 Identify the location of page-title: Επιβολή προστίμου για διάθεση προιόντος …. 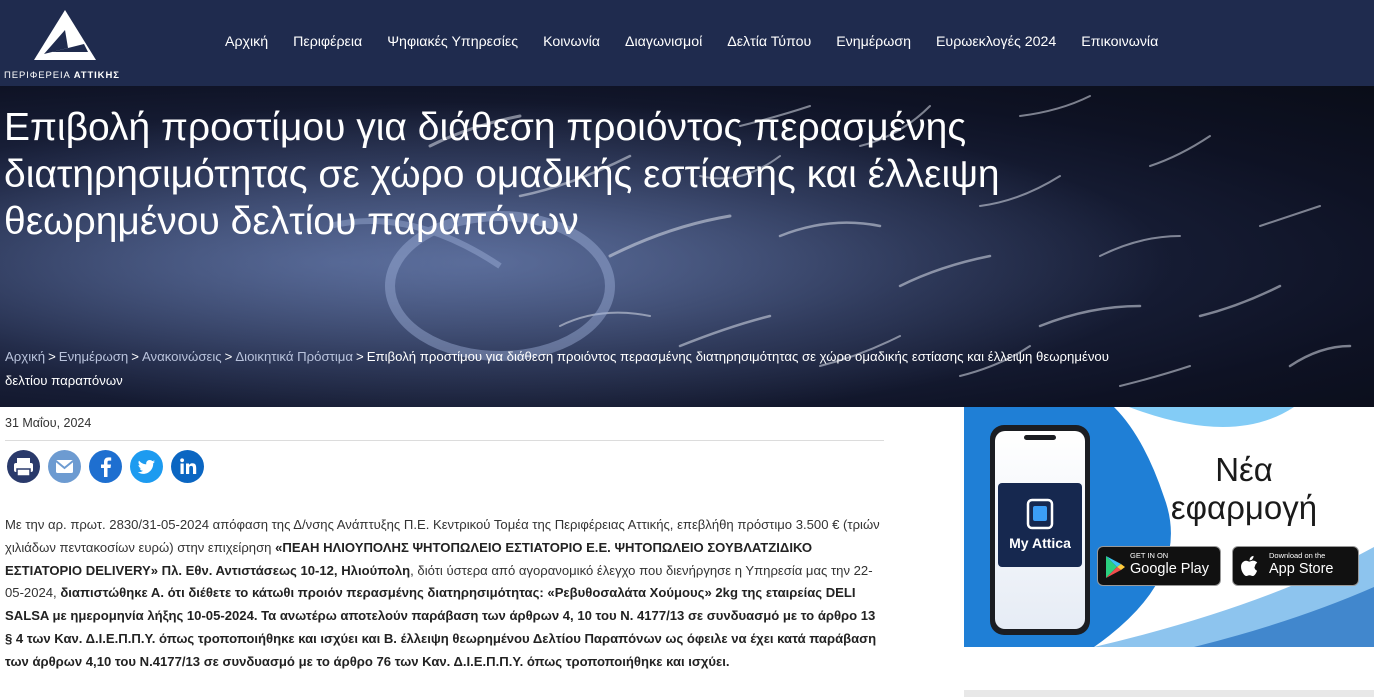
(502, 174).